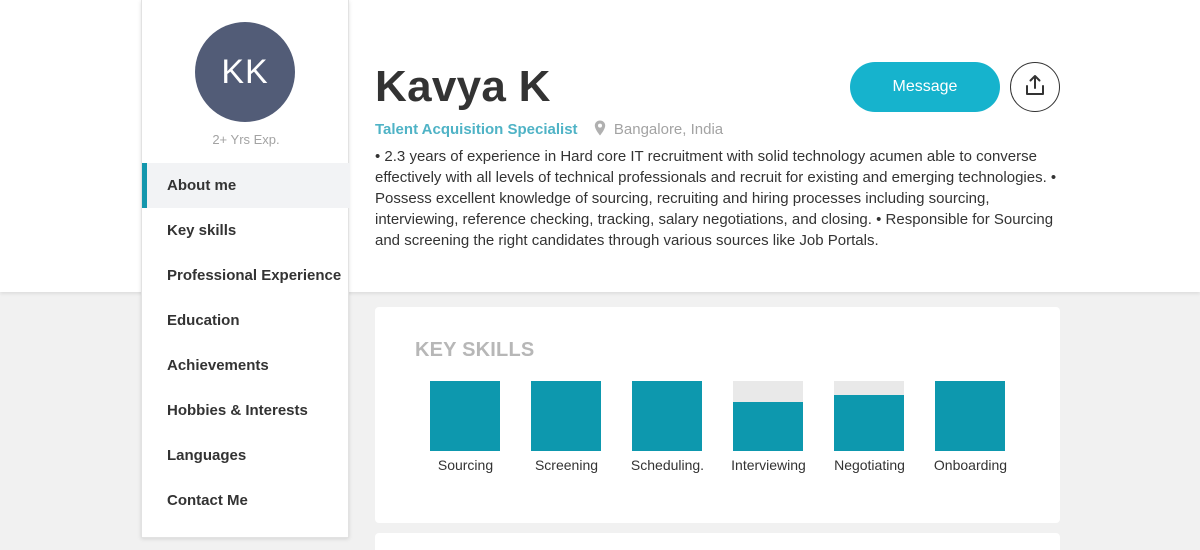 The width and height of the screenshot is (1200, 550). What do you see at coordinates (245, 72) in the screenshot?
I see `avatar: KK` at bounding box center [245, 72].